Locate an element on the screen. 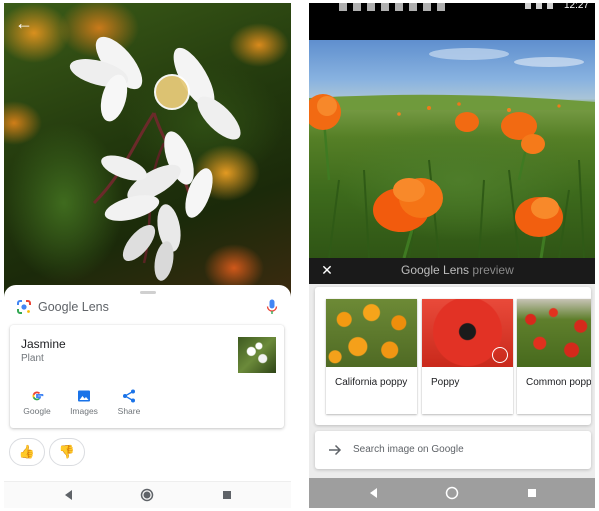 This screenshot has height=511, width=599. google-lens-logo-icon is located at coordinates (24, 307).